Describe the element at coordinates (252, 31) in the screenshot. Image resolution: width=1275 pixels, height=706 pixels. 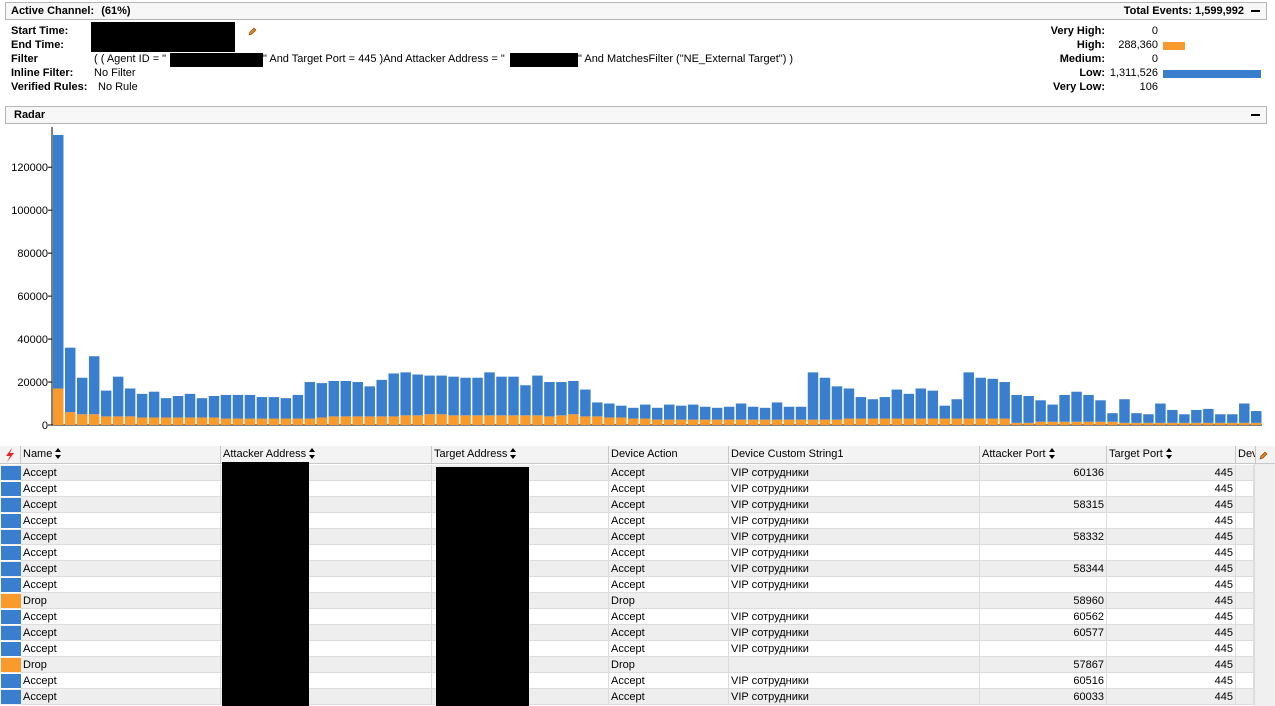
I see `edit-pencil-icon` at that location.